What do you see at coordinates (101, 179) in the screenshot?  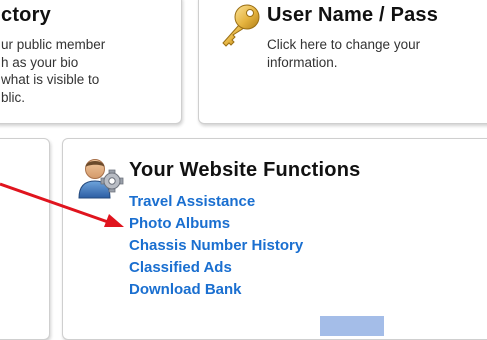 I see `user-settings-icon` at bounding box center [101, 179].